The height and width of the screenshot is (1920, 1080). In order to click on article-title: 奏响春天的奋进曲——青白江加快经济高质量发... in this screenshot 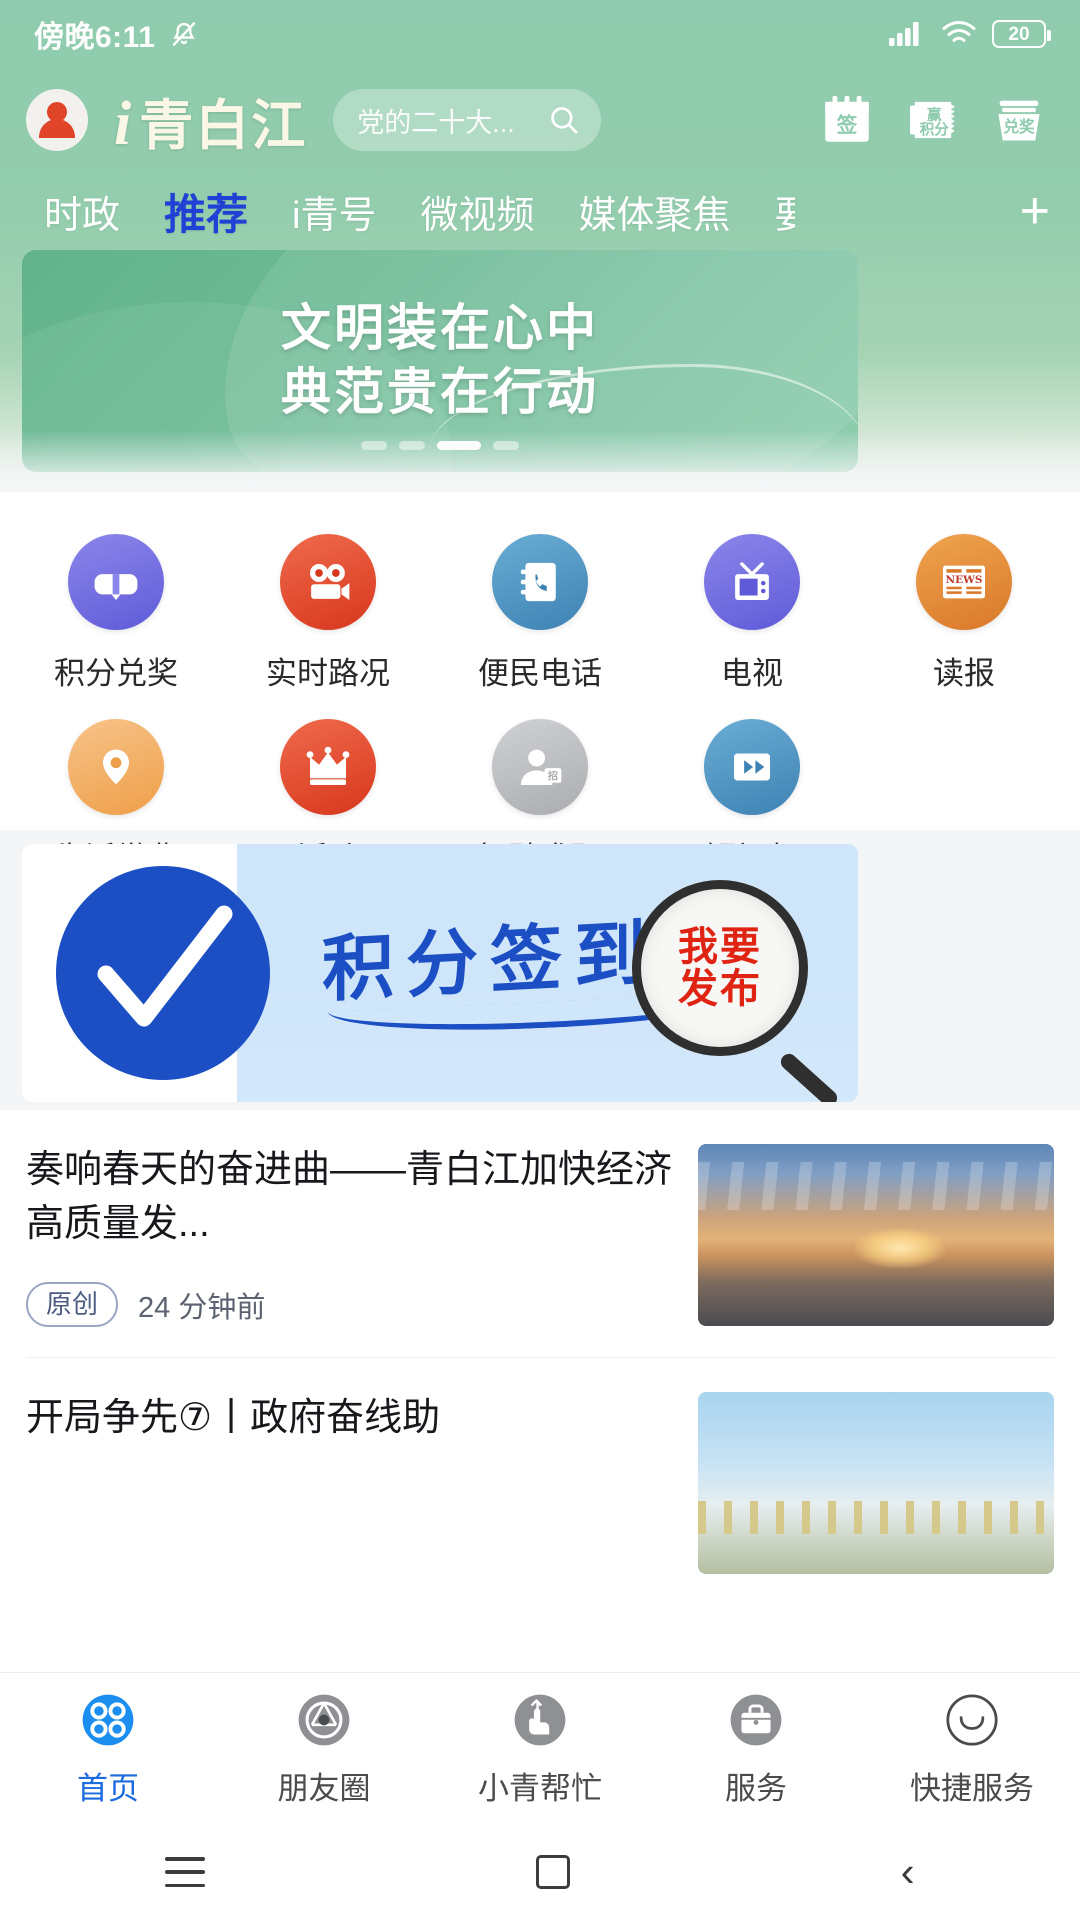, I will do `click(349, 1197)`.